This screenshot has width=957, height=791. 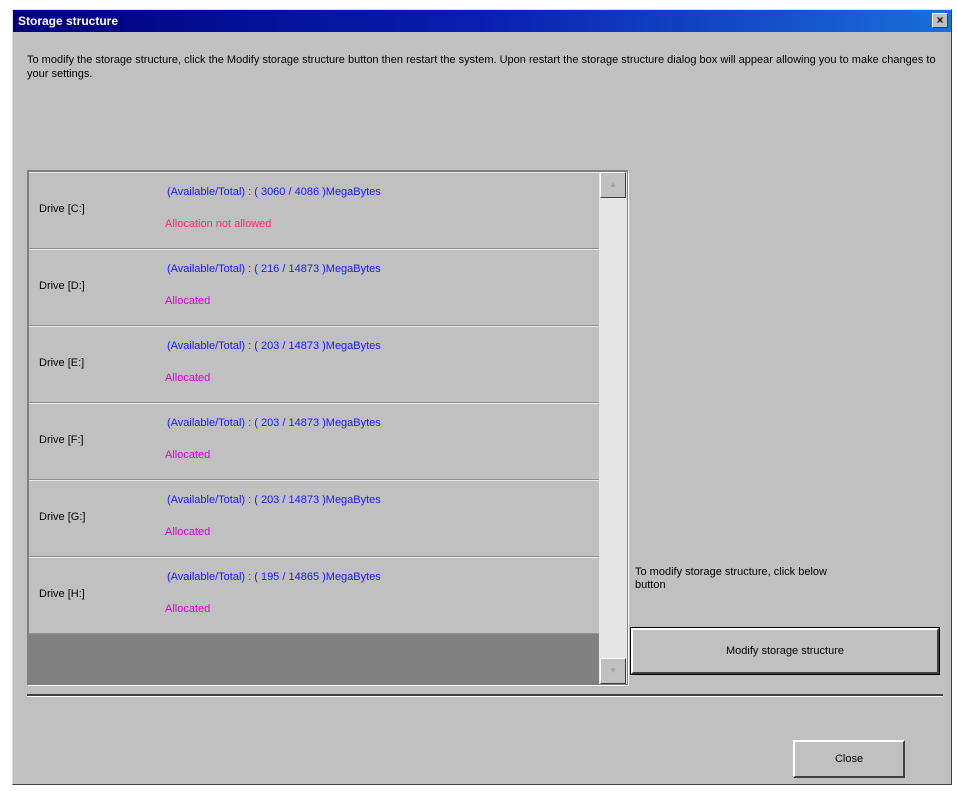 What do you see at coordinates (62, 594) in the screenshot?
I see `drive-label: Drive [H:]` at bounding box center [62, 594].